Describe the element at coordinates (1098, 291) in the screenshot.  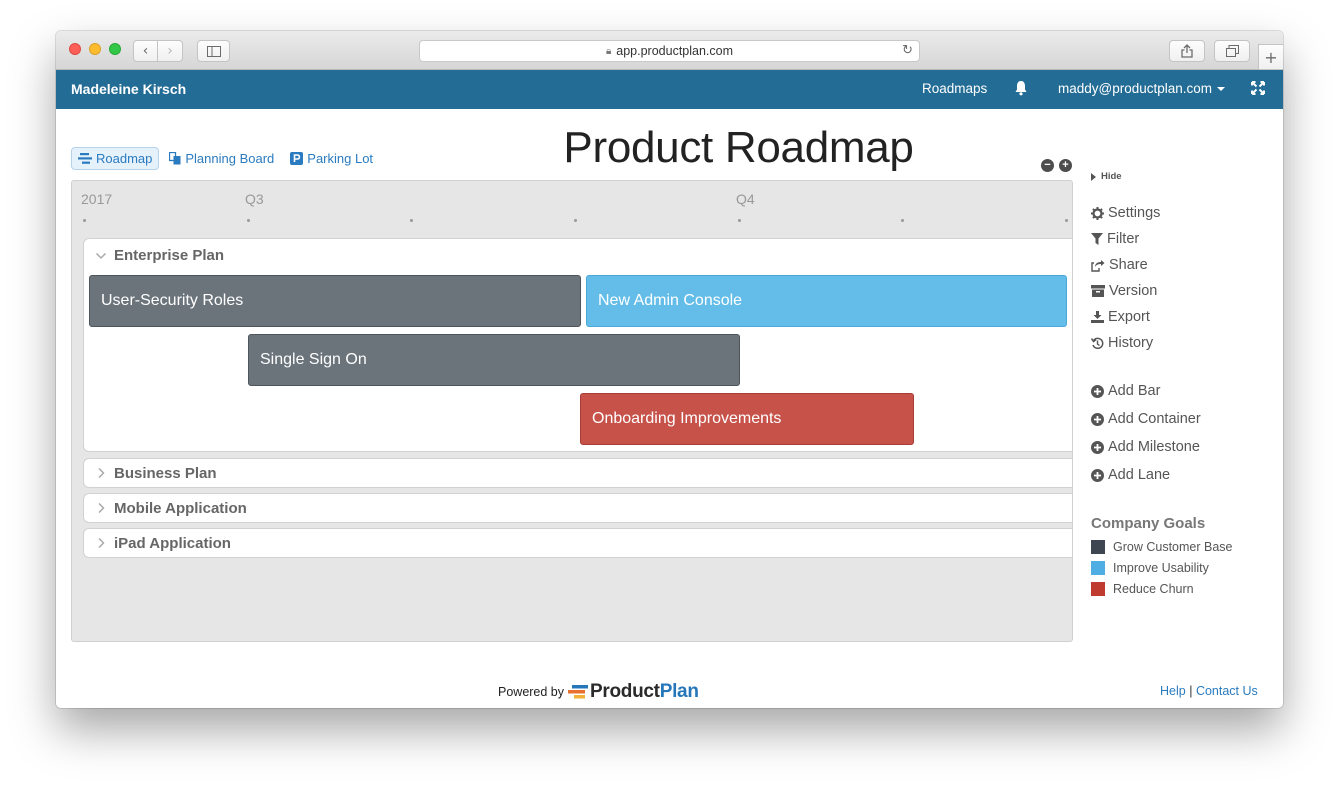
I see `archive-icon` at that location.